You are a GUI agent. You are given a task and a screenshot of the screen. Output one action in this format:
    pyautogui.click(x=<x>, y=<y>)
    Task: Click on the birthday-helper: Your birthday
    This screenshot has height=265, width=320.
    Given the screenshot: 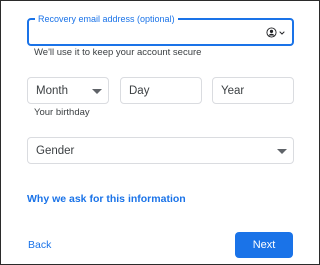 What is the action you would take?
    pyautogui.click(x=62, y=112)
    